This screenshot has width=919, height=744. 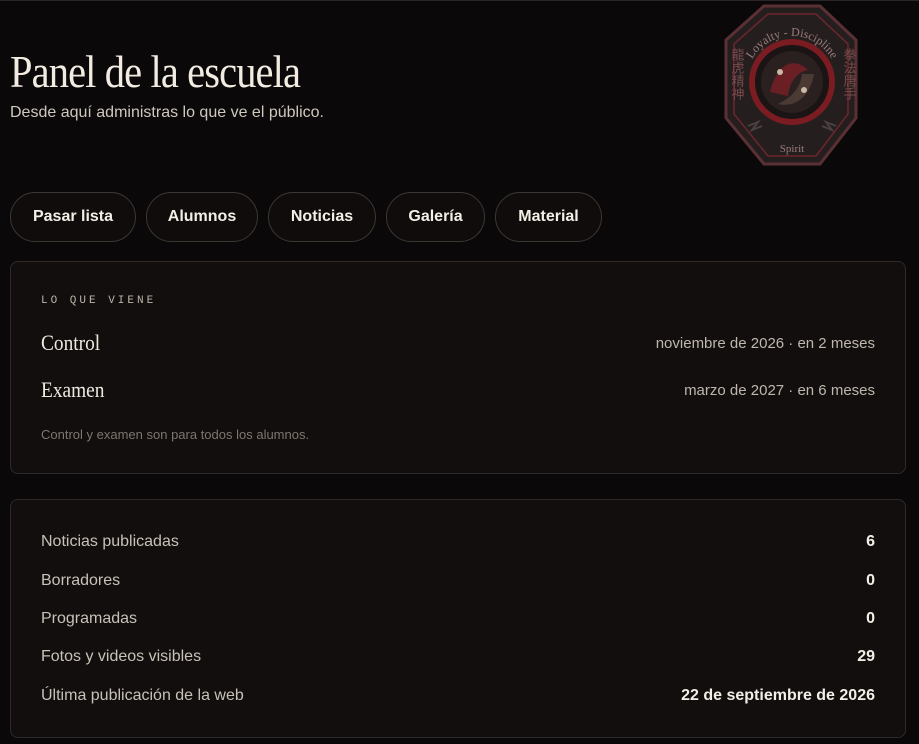 What do you see at coordinates (458, 343) in the screenshot?
I see `event-row: Control noviembre de 2026 · en 2 meses` at bounding box center [458, 343].